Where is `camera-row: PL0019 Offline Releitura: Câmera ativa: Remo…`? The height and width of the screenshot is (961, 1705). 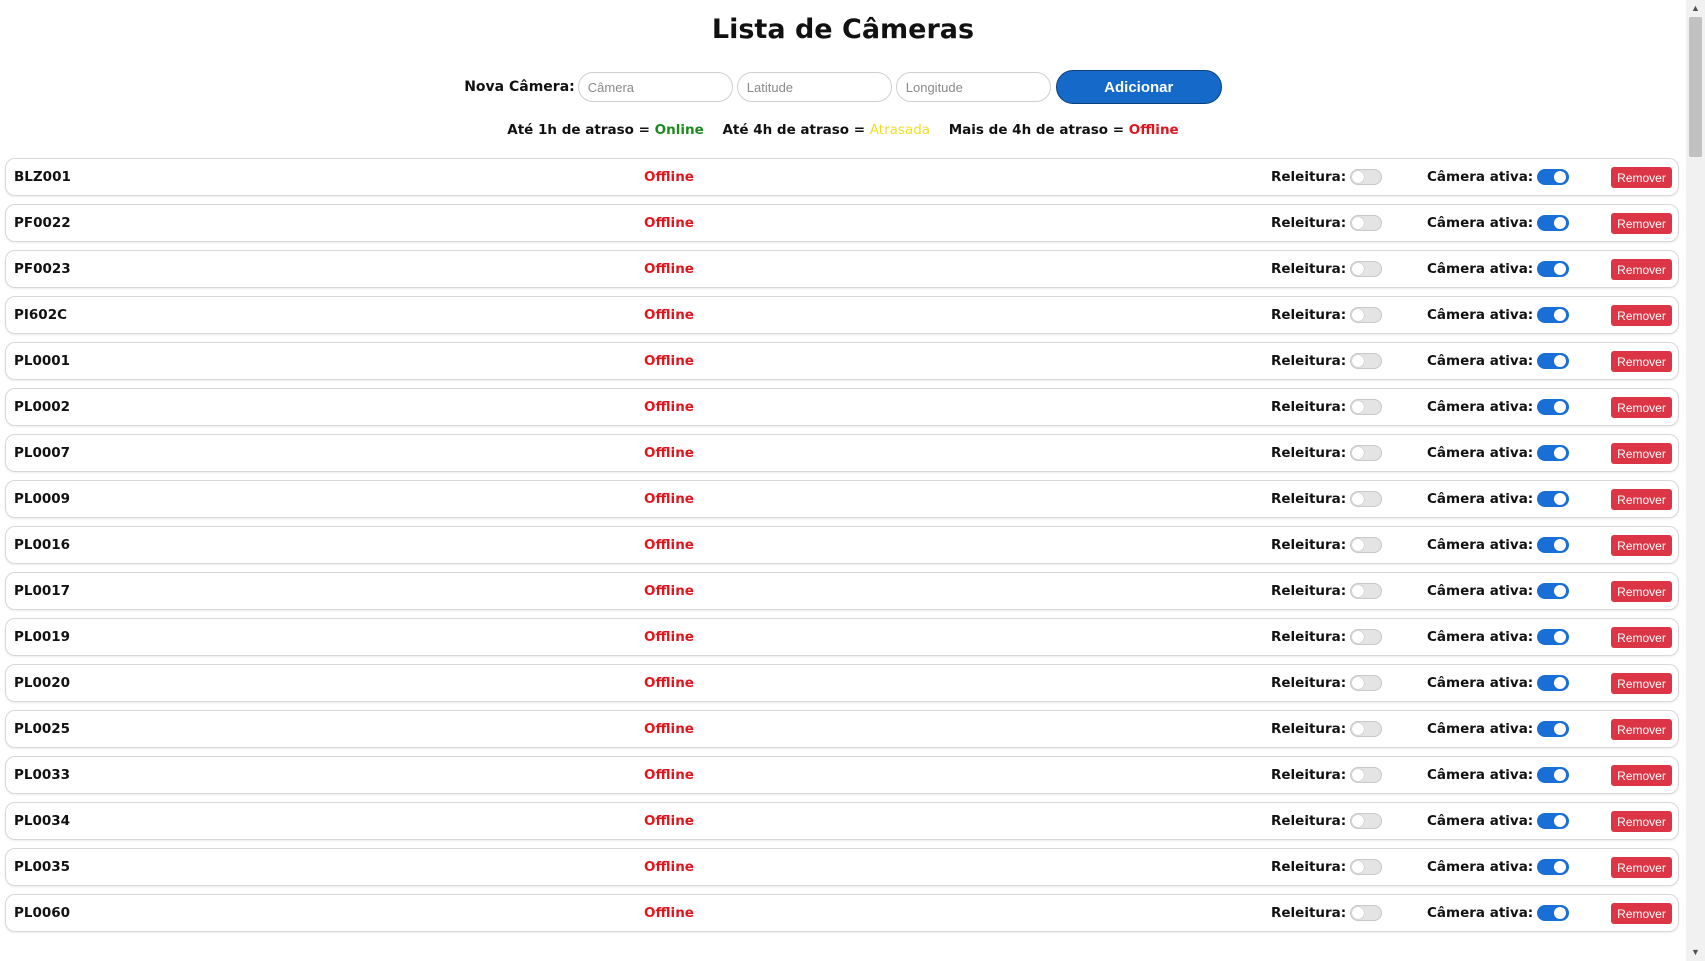
camera-row: PL0019 Offline Releitura: Câmera ativa: Remo… is located at coordinates (842, 637).